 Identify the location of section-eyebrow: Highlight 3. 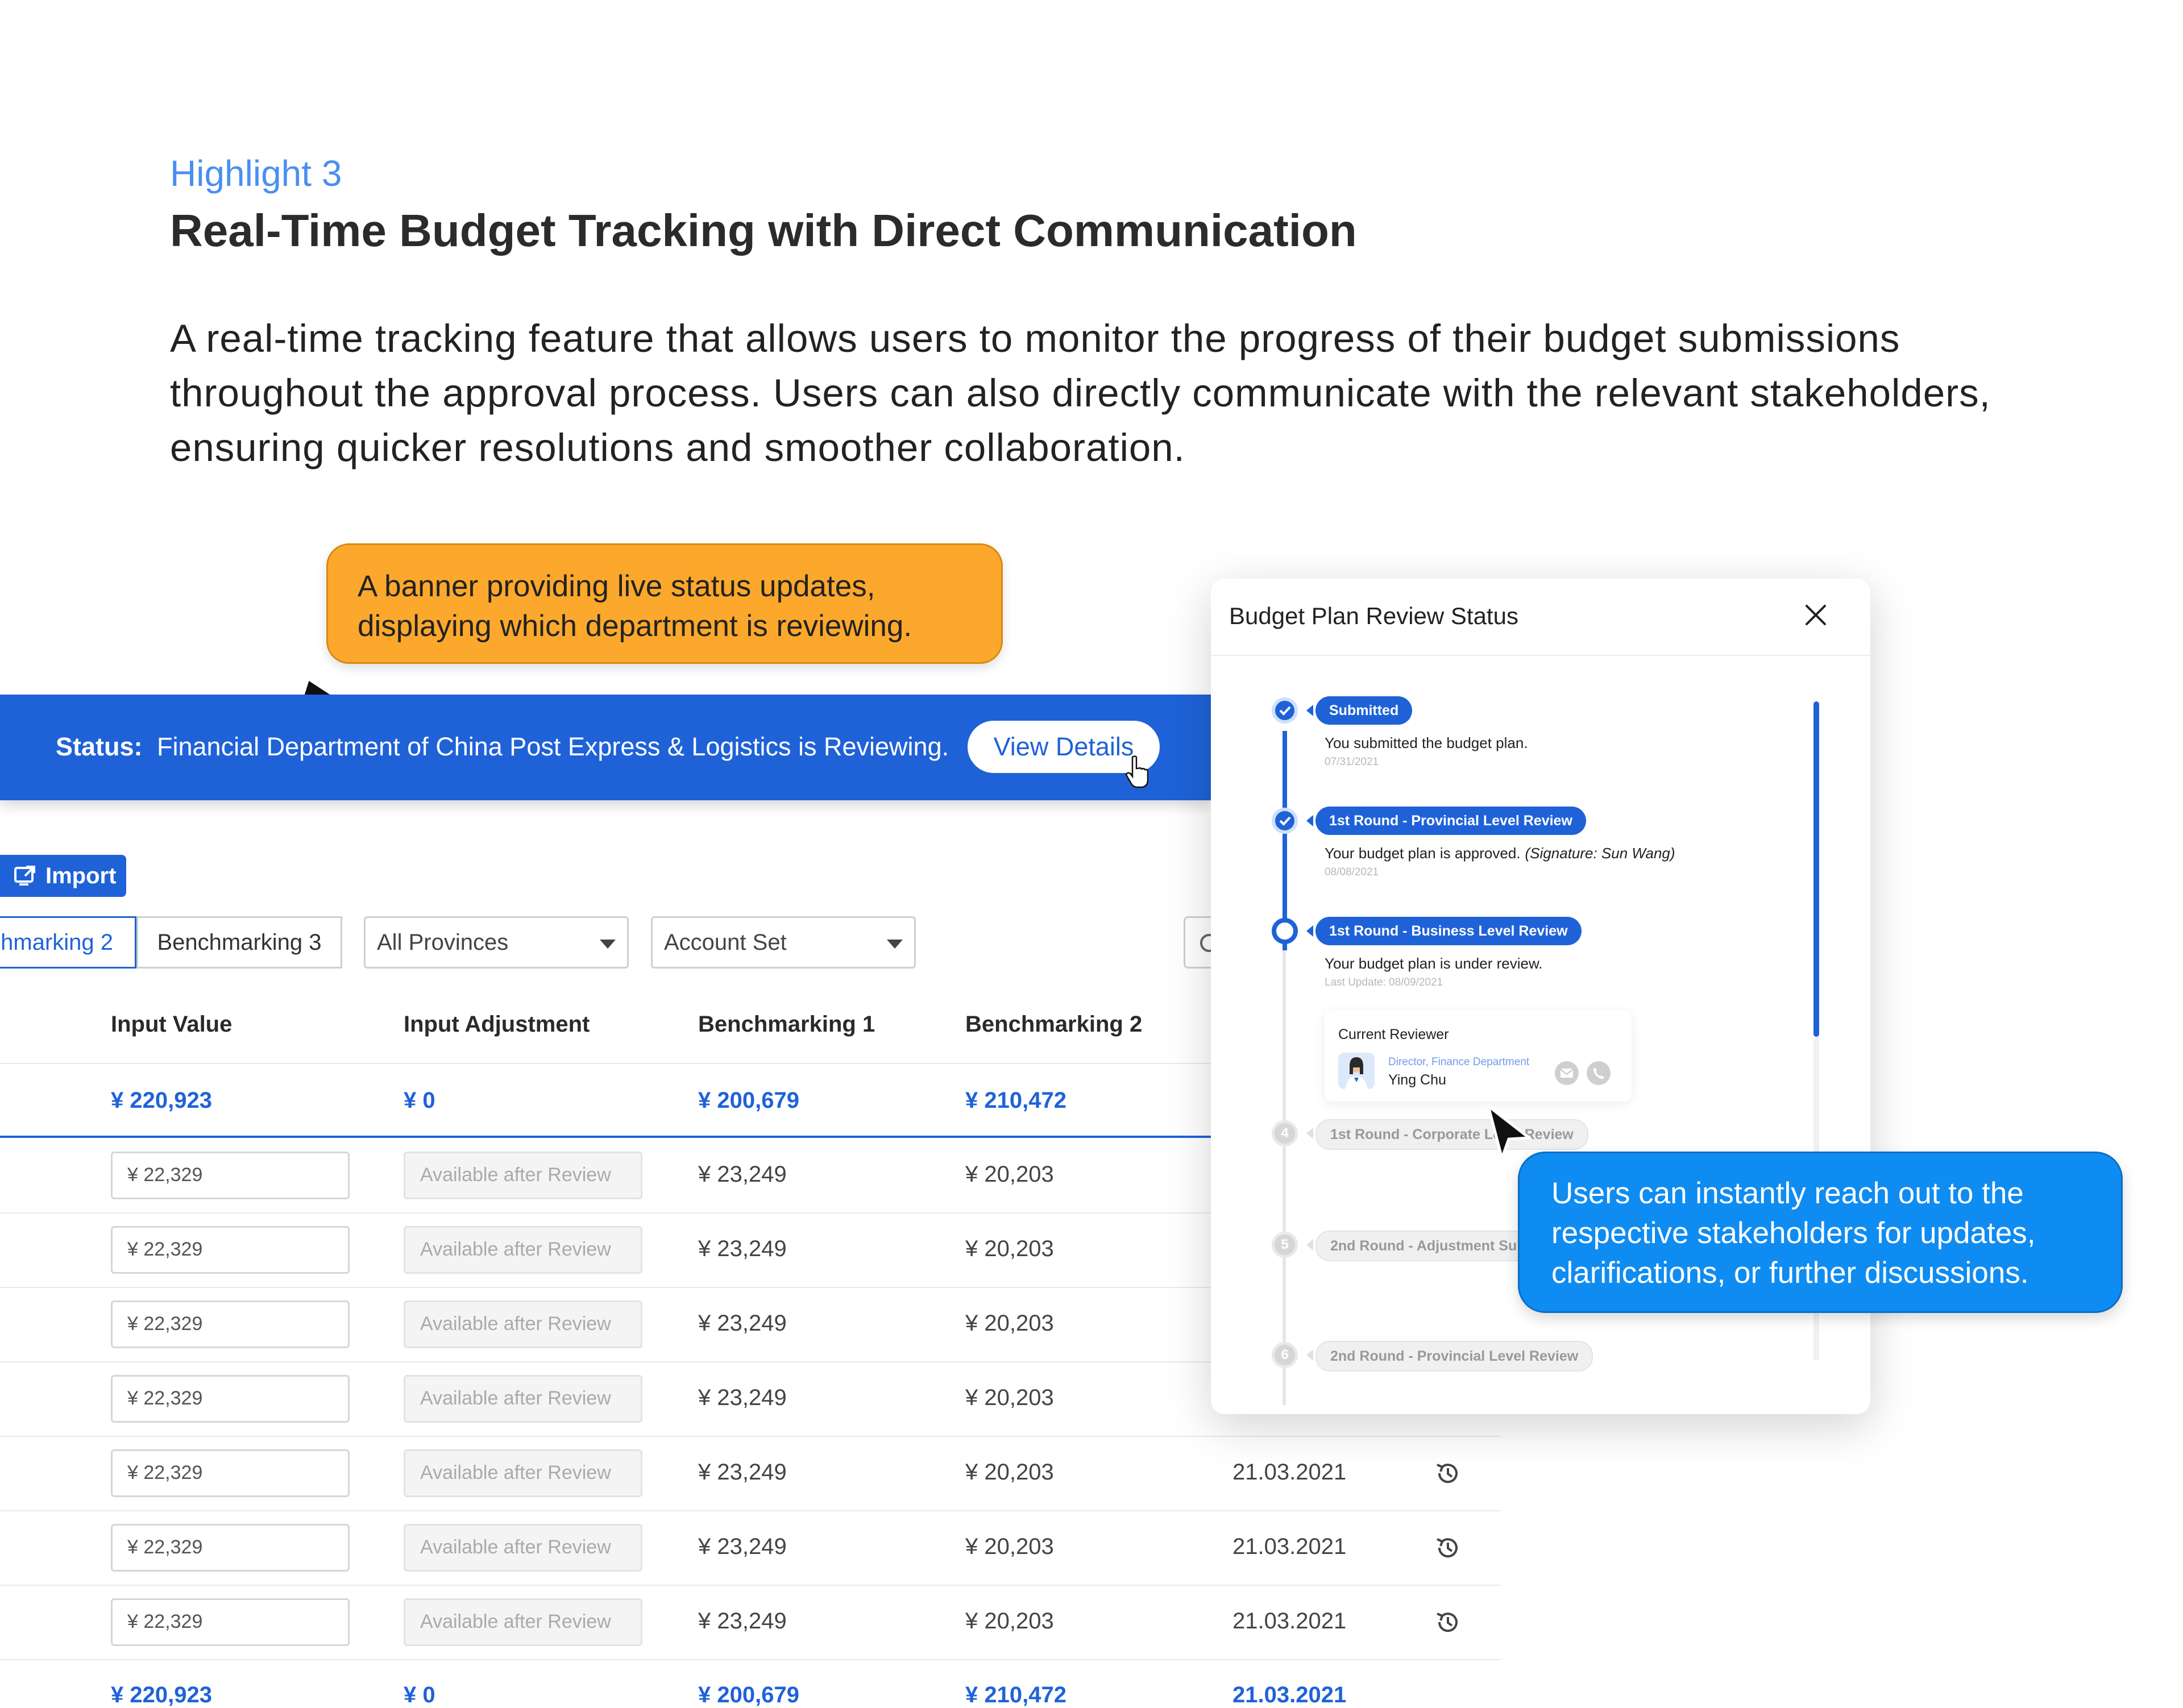
(256, 173).